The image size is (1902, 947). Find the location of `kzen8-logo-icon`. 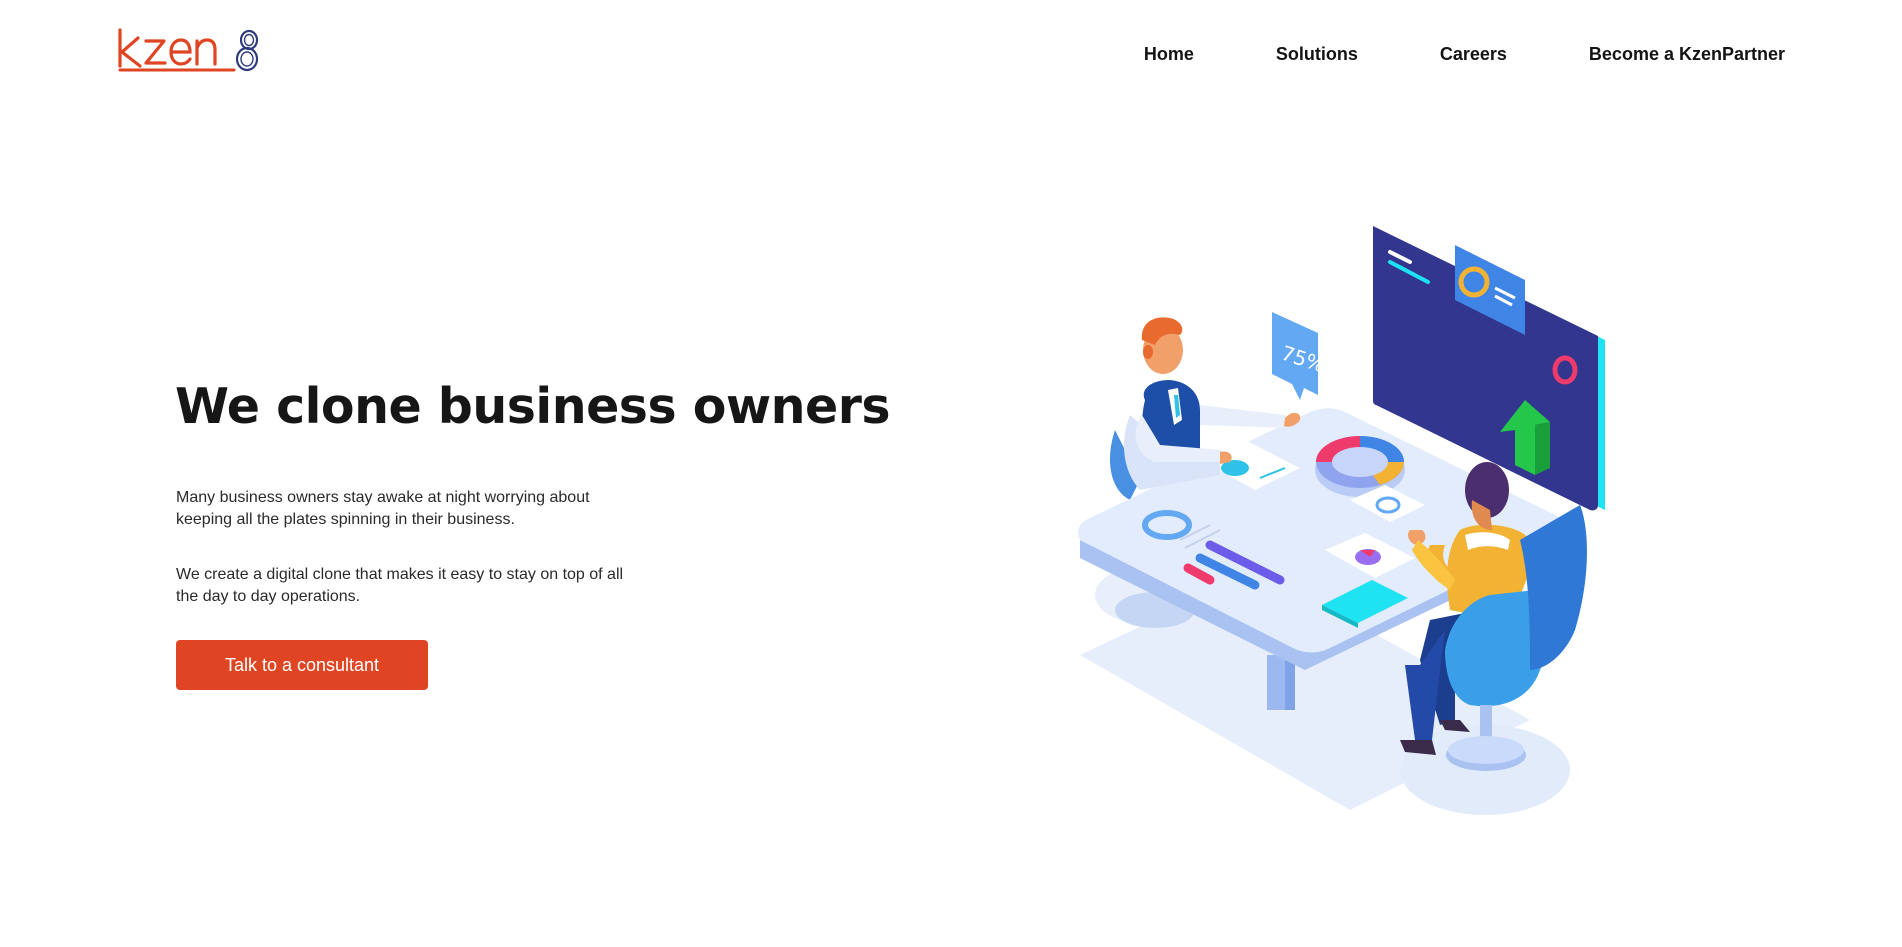

kzen8-logo-icon is located at coordinates (188, 50).